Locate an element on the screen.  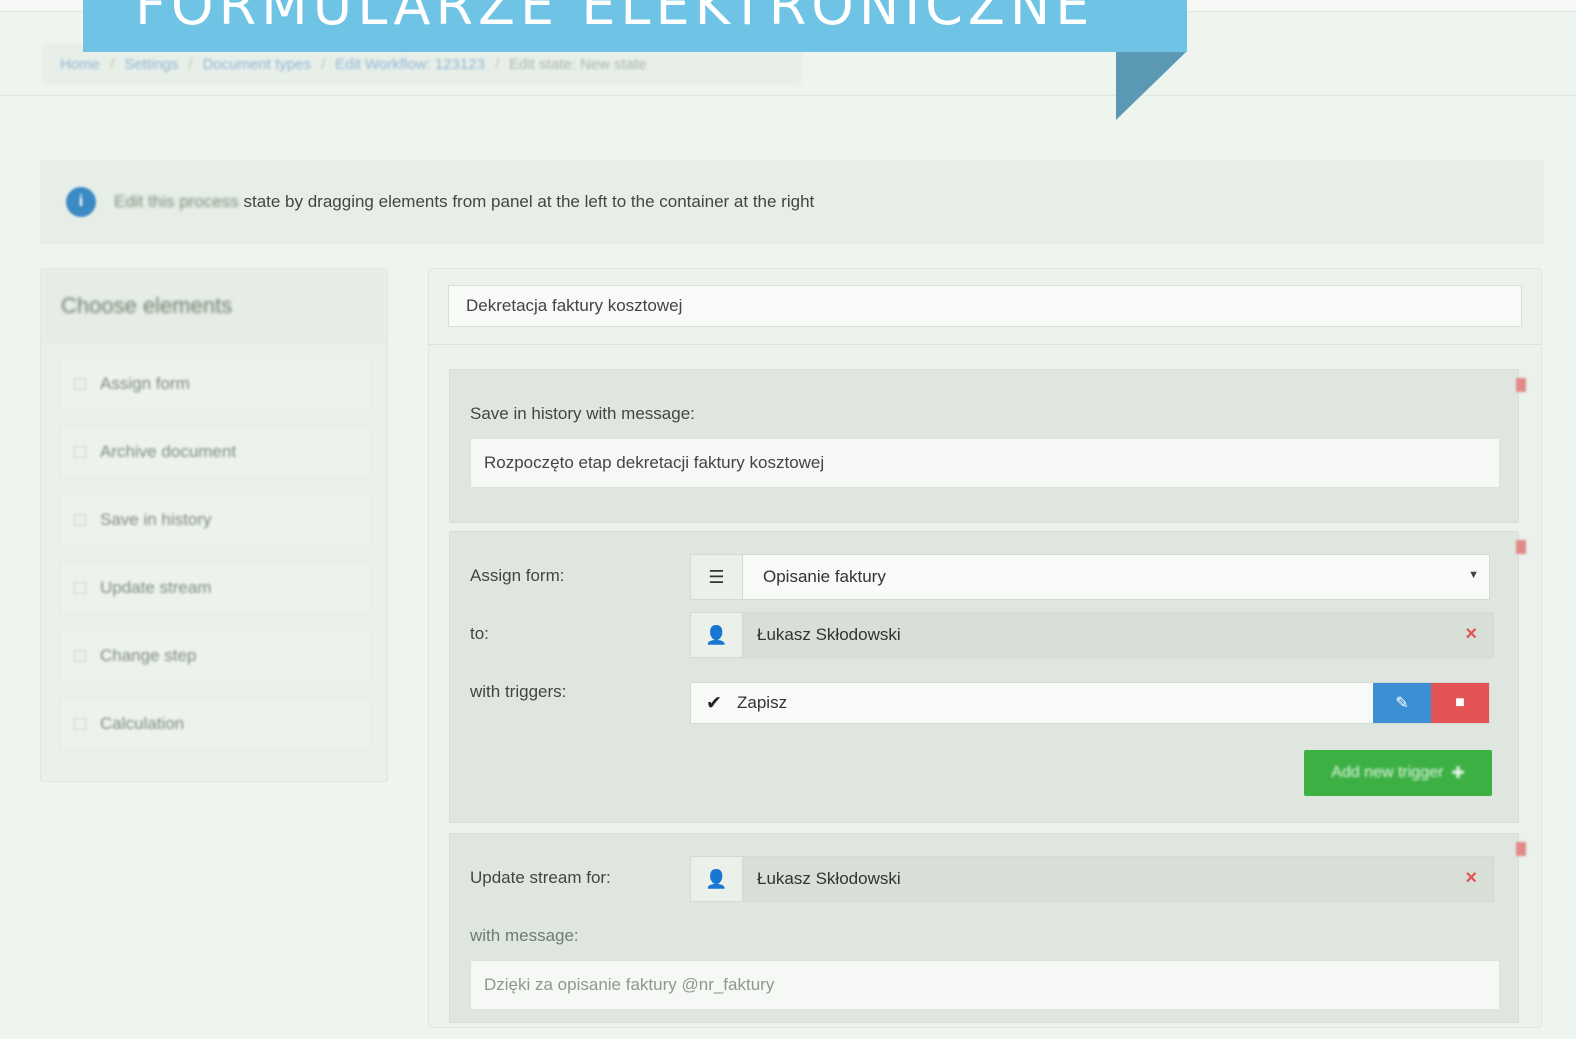
element-archive-document: Archive document is located at coordinates (215, 452).